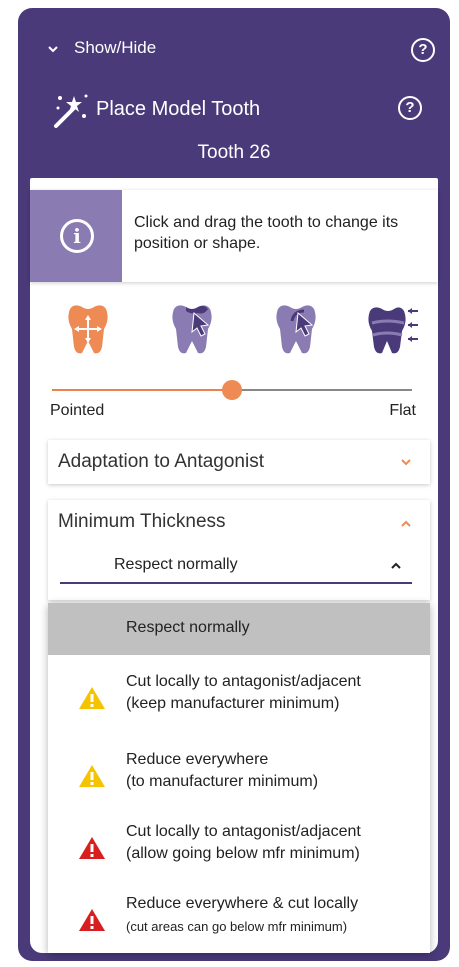 The image size is (459, 967). Describe the element at coordinates (234, 152) in the screenshot. I see `tooth-number-label: Tooth 26` at that location.